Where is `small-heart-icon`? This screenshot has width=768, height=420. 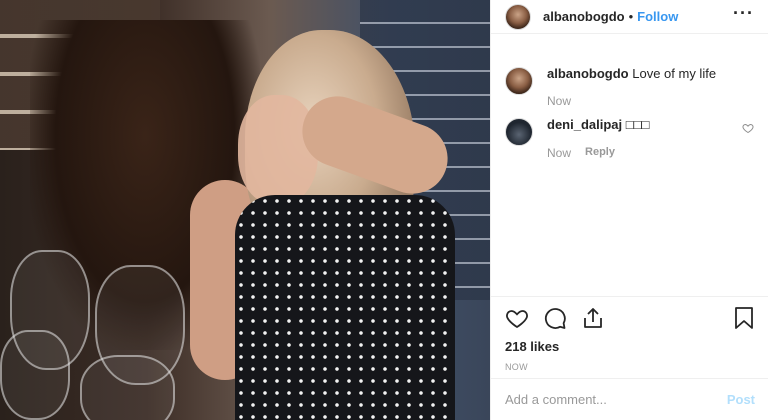
small-heart-icon is located at coordinates (748, 128).